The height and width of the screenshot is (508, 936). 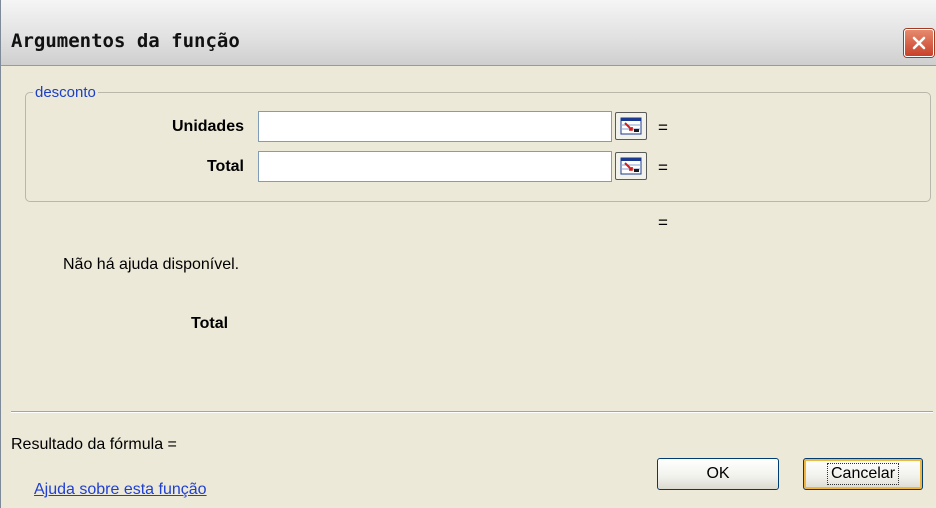 I want to click on function-description: Não há ajuda disponível., so click(x=151, y=264).